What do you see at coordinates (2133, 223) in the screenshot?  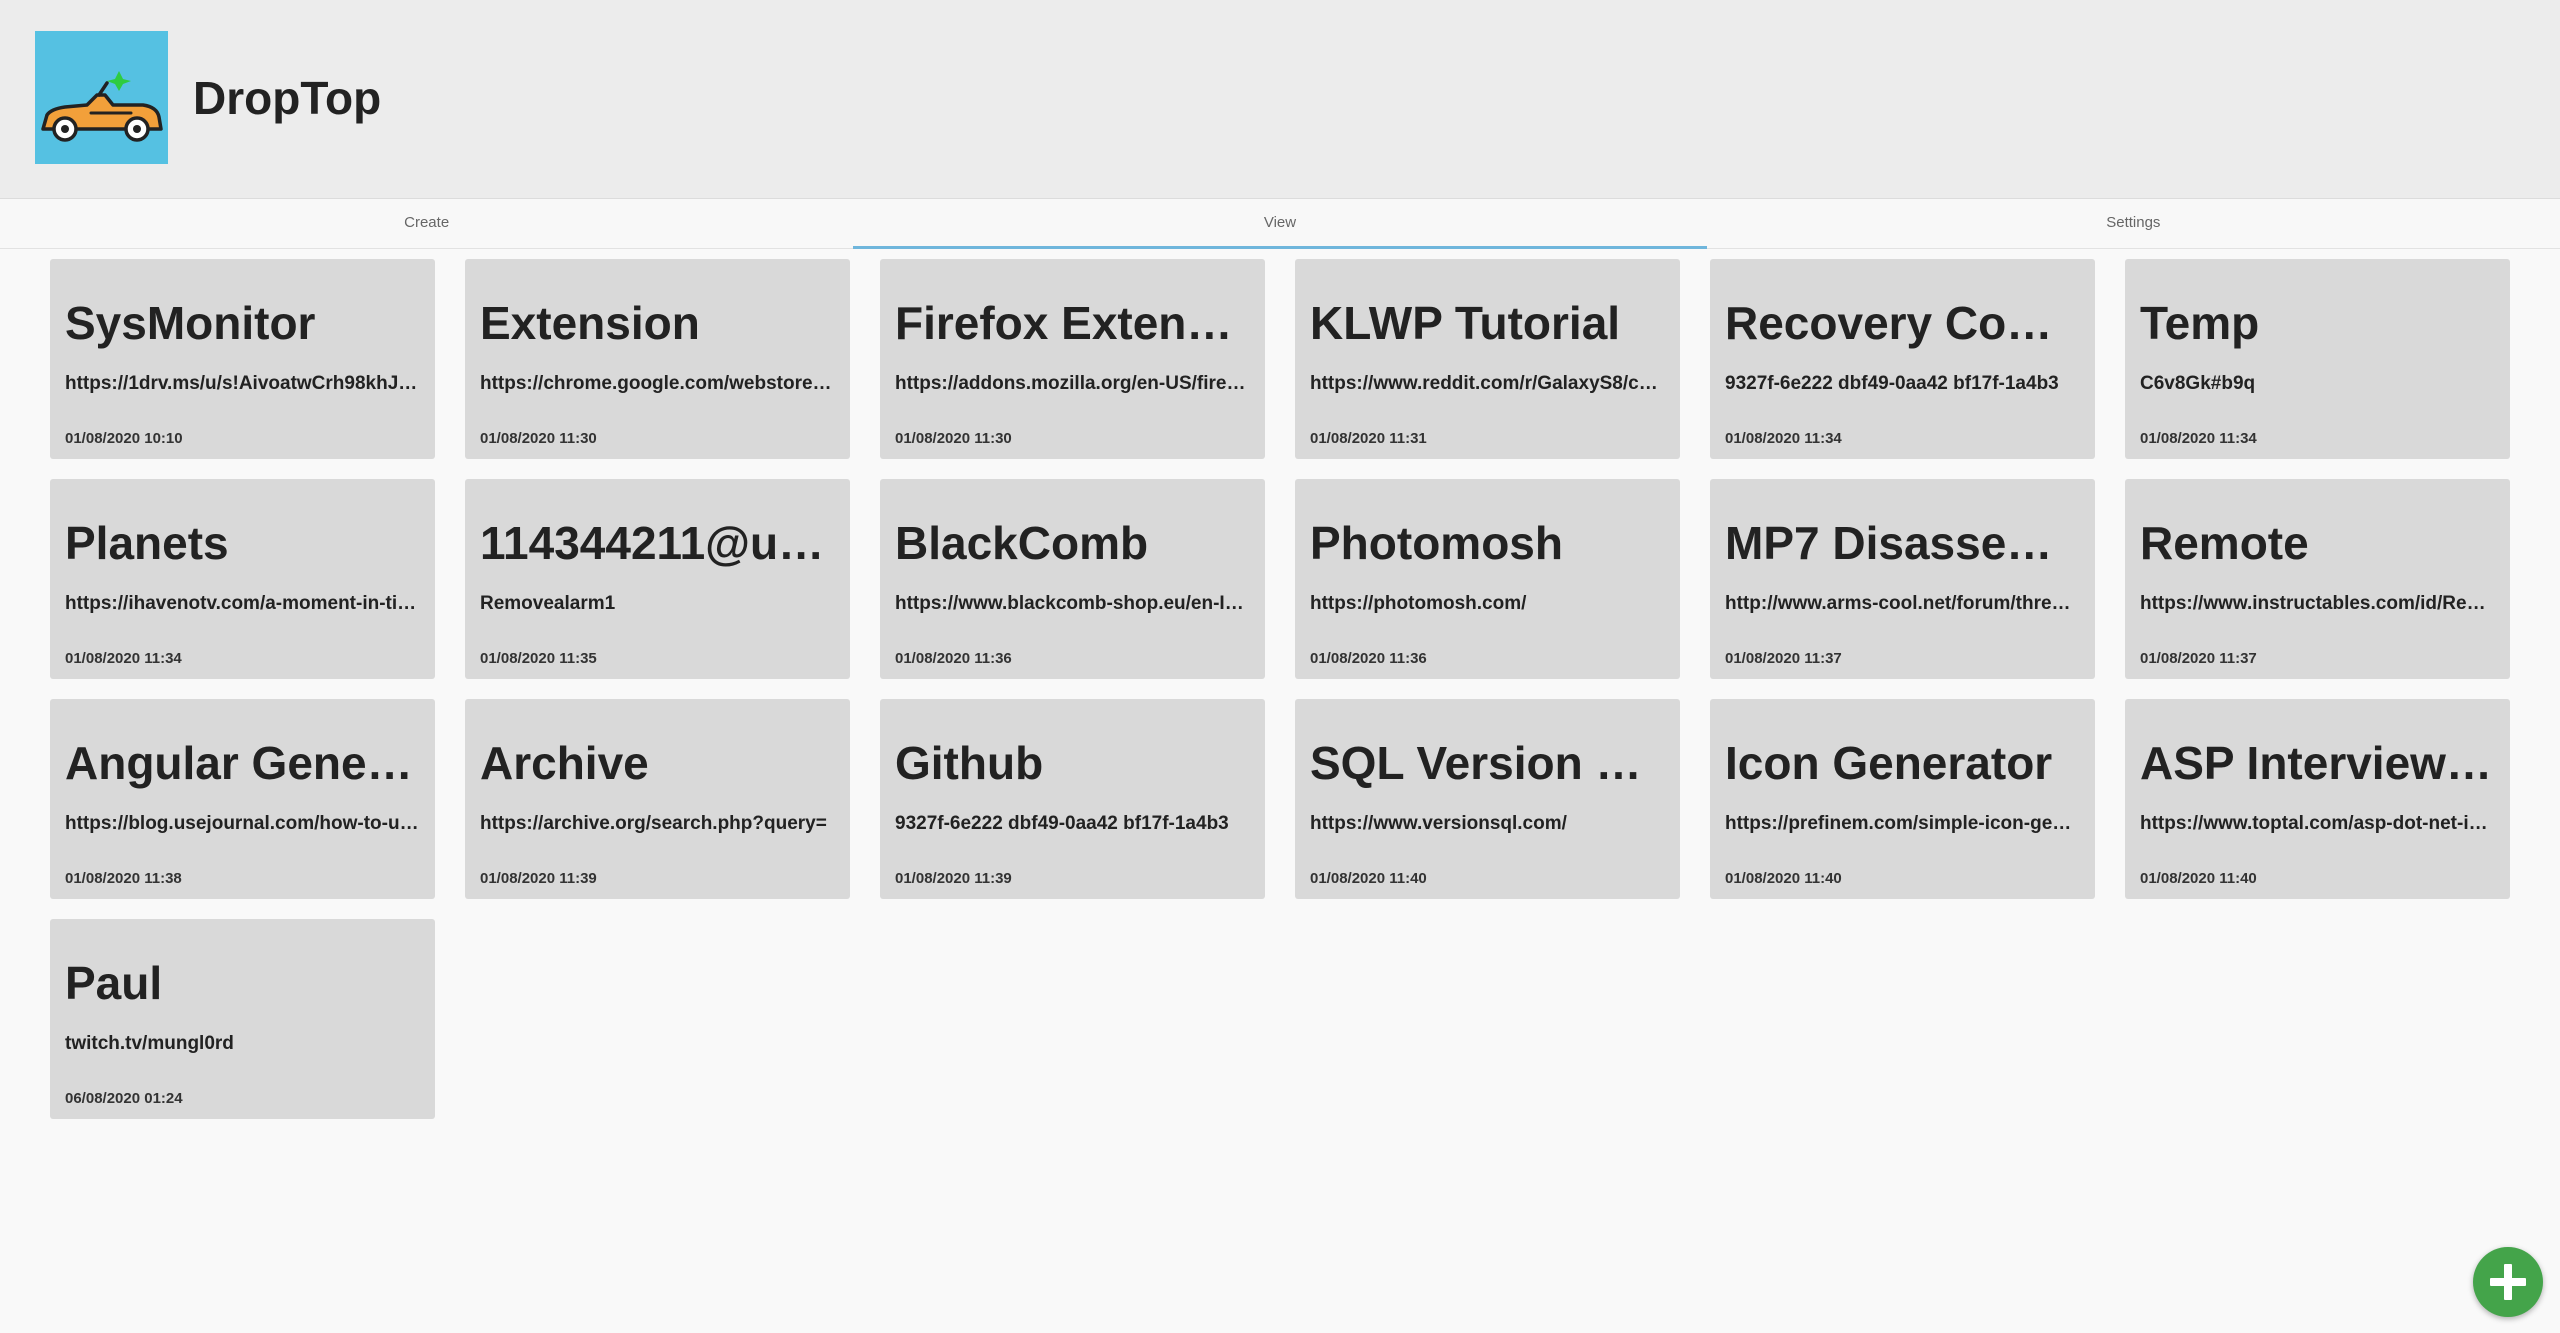 I see `tab-settings: Settings` at bounding box center [2133, 223].